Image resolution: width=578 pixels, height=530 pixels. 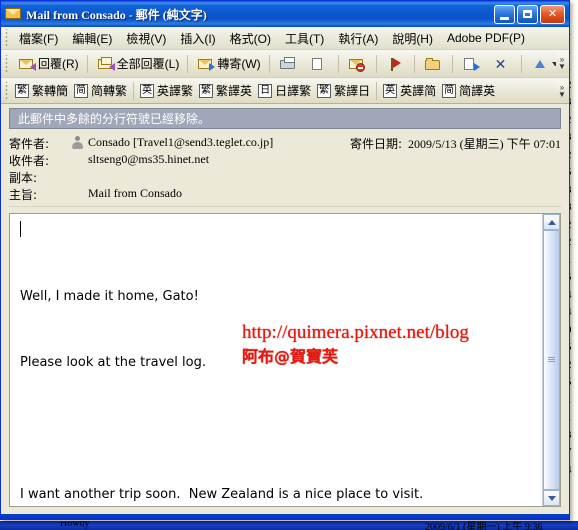 I want to click on print-icon, so click(x=287, y=64).